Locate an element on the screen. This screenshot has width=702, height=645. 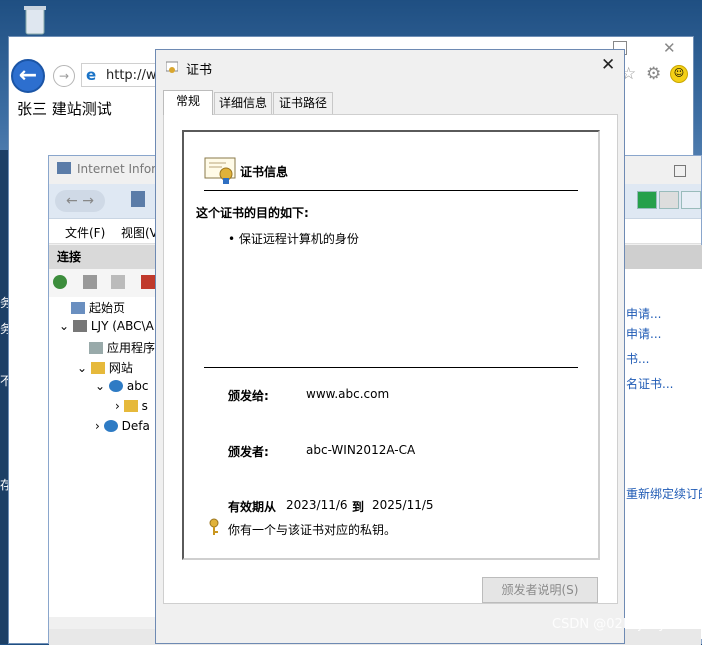
smiley-icon: ☺ is located at coordinates (679, 74).